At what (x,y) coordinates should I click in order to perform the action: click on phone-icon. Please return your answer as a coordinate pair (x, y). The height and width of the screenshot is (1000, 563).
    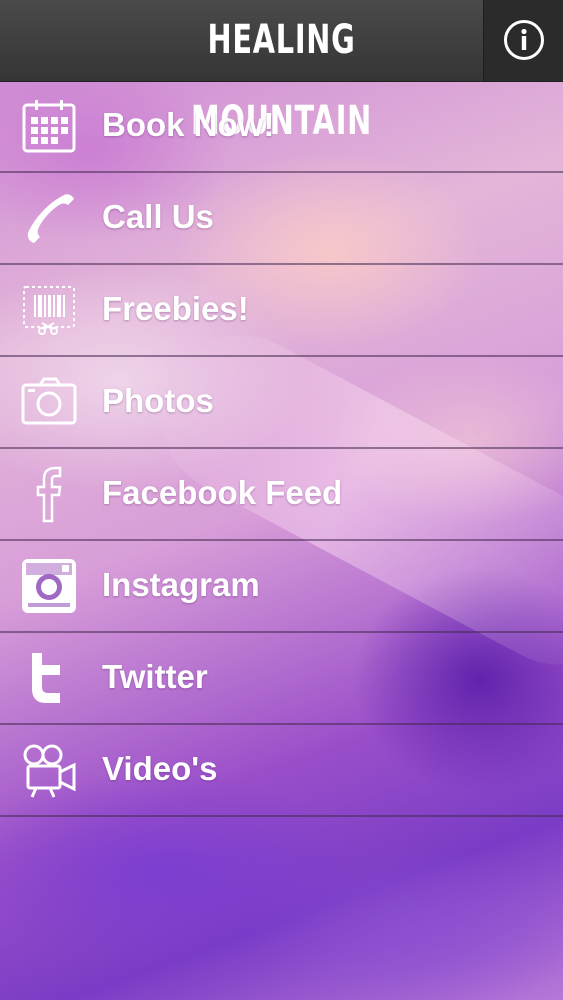
    Looking at the image, I should click on (49, 218).